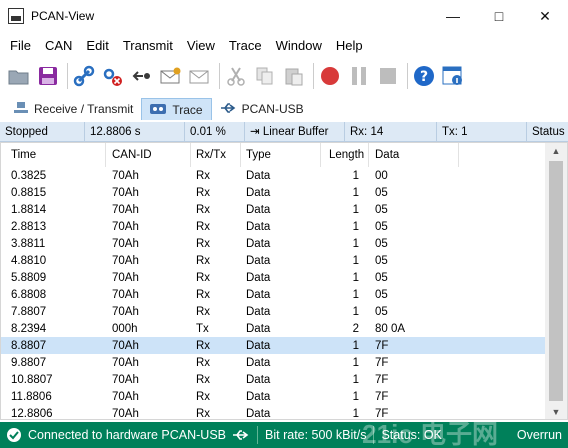 This screenshot has height=448, width=568. Describe the element at coordinates (73, 109) in the screenshot. I see `tab-receive-transmit: Receive / Transmit` at that location.